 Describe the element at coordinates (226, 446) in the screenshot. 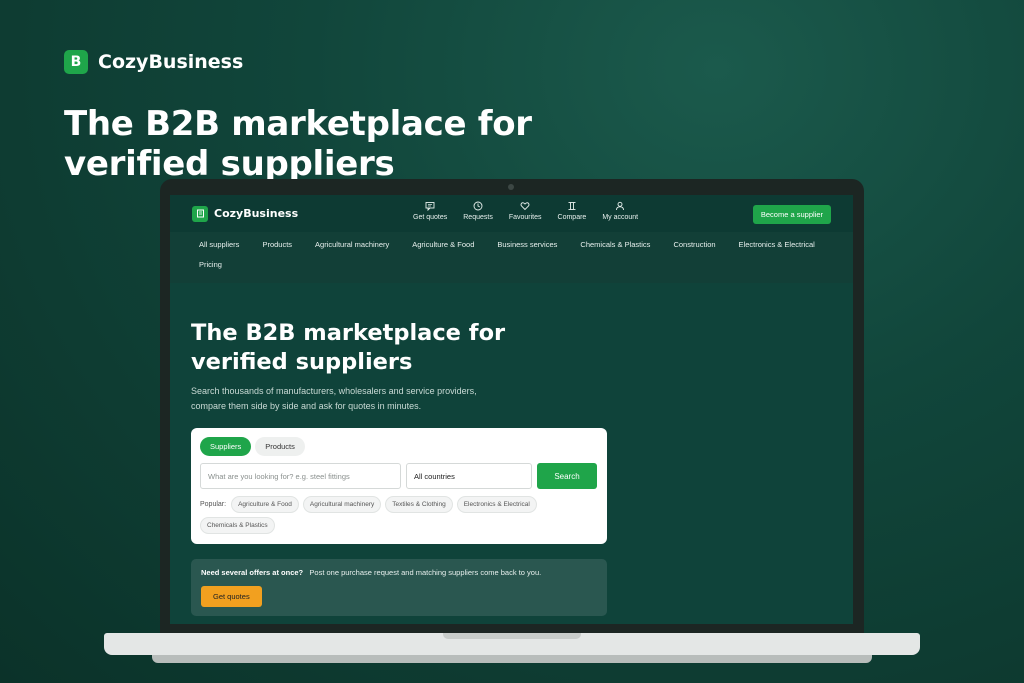

I see `tab-suppliers: Suppliers` at that location.